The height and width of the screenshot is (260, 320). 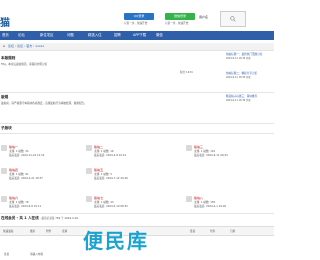 I want to click on user-menu: 用户名, so click(x=203, y=17).